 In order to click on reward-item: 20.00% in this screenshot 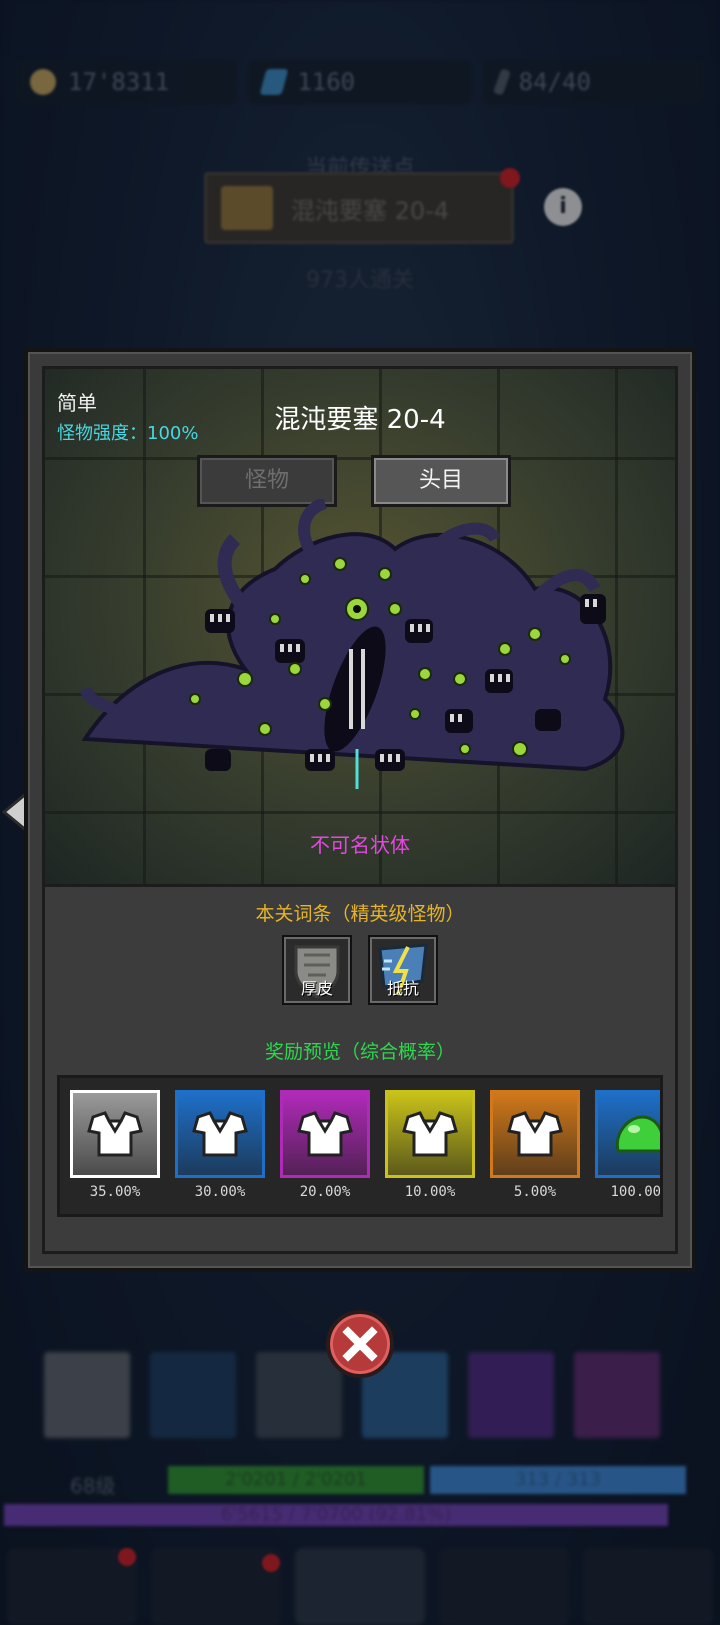, I will do `click(325, 1145)`.